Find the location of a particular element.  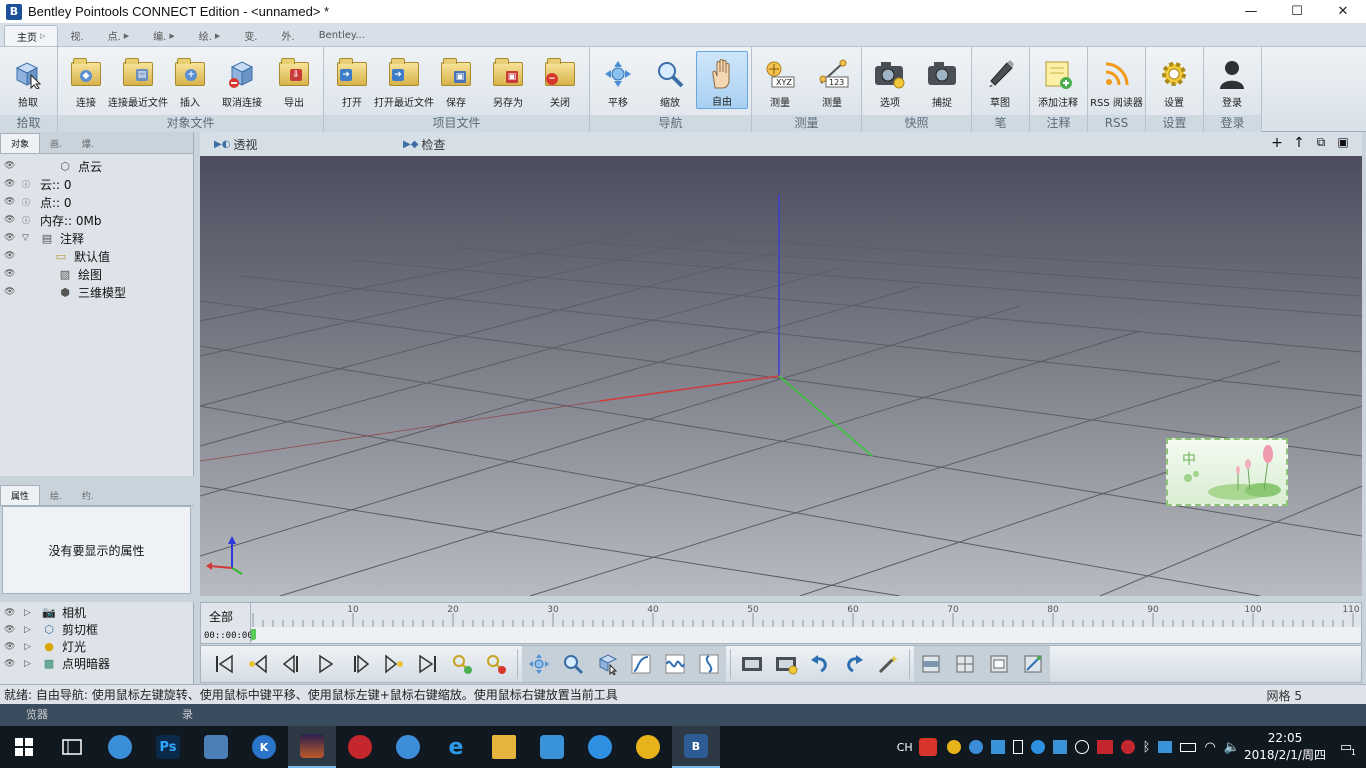

free-nav-button: 自由 is located at coordinates (722, 80).